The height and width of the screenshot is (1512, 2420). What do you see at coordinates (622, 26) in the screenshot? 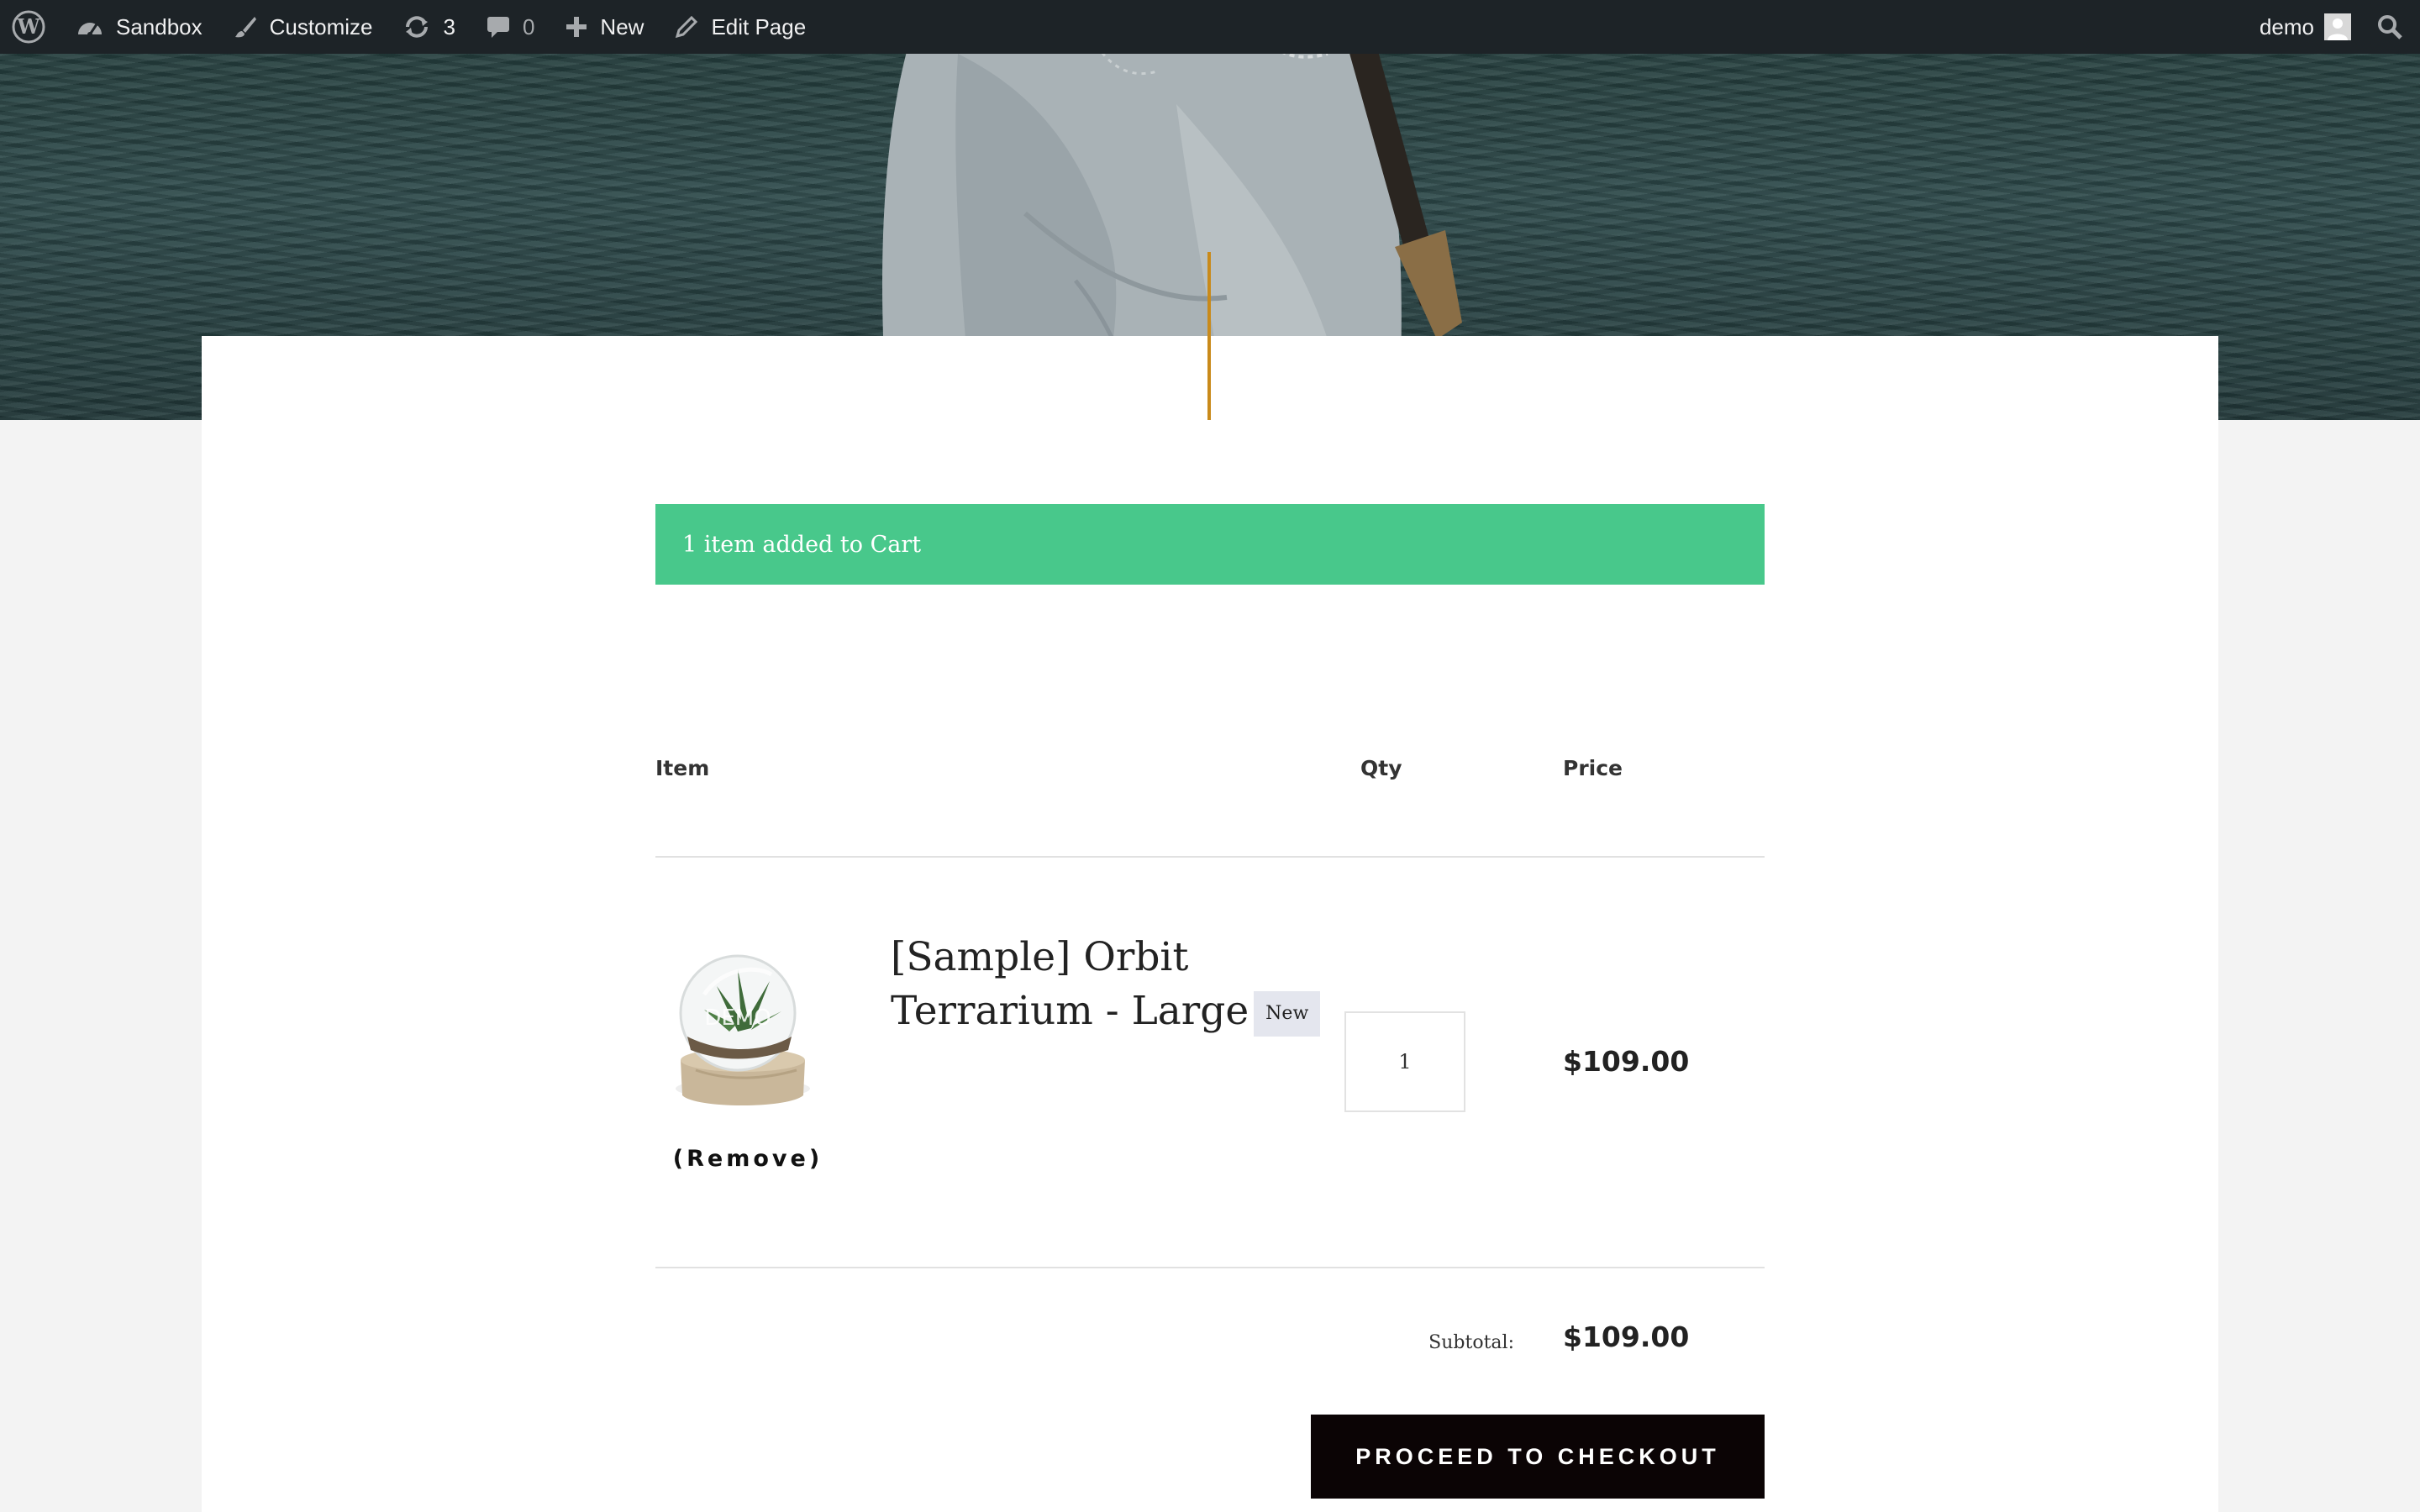
I see `new-label: New` at bounding box center [622, 26].